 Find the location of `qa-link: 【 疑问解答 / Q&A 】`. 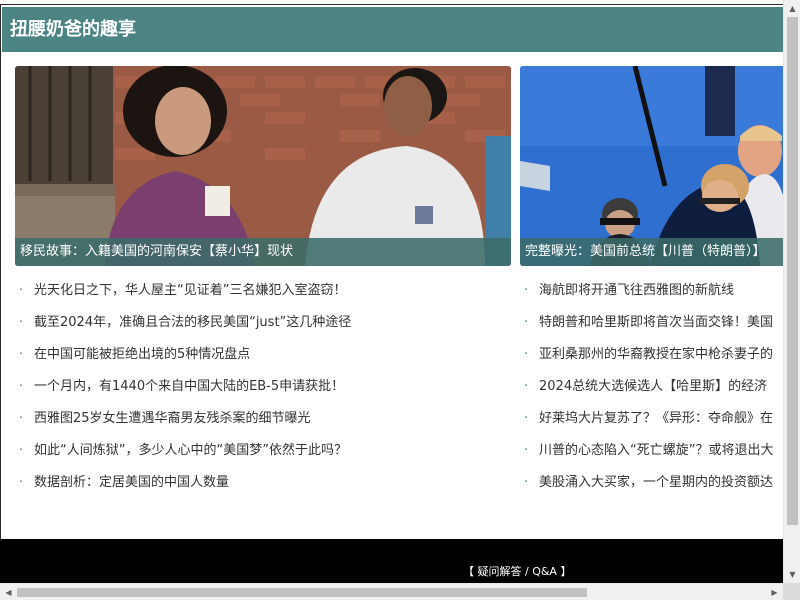

qa-link: 【 疑问解答 / Q&A 】 is located at coordinates (517, 571).